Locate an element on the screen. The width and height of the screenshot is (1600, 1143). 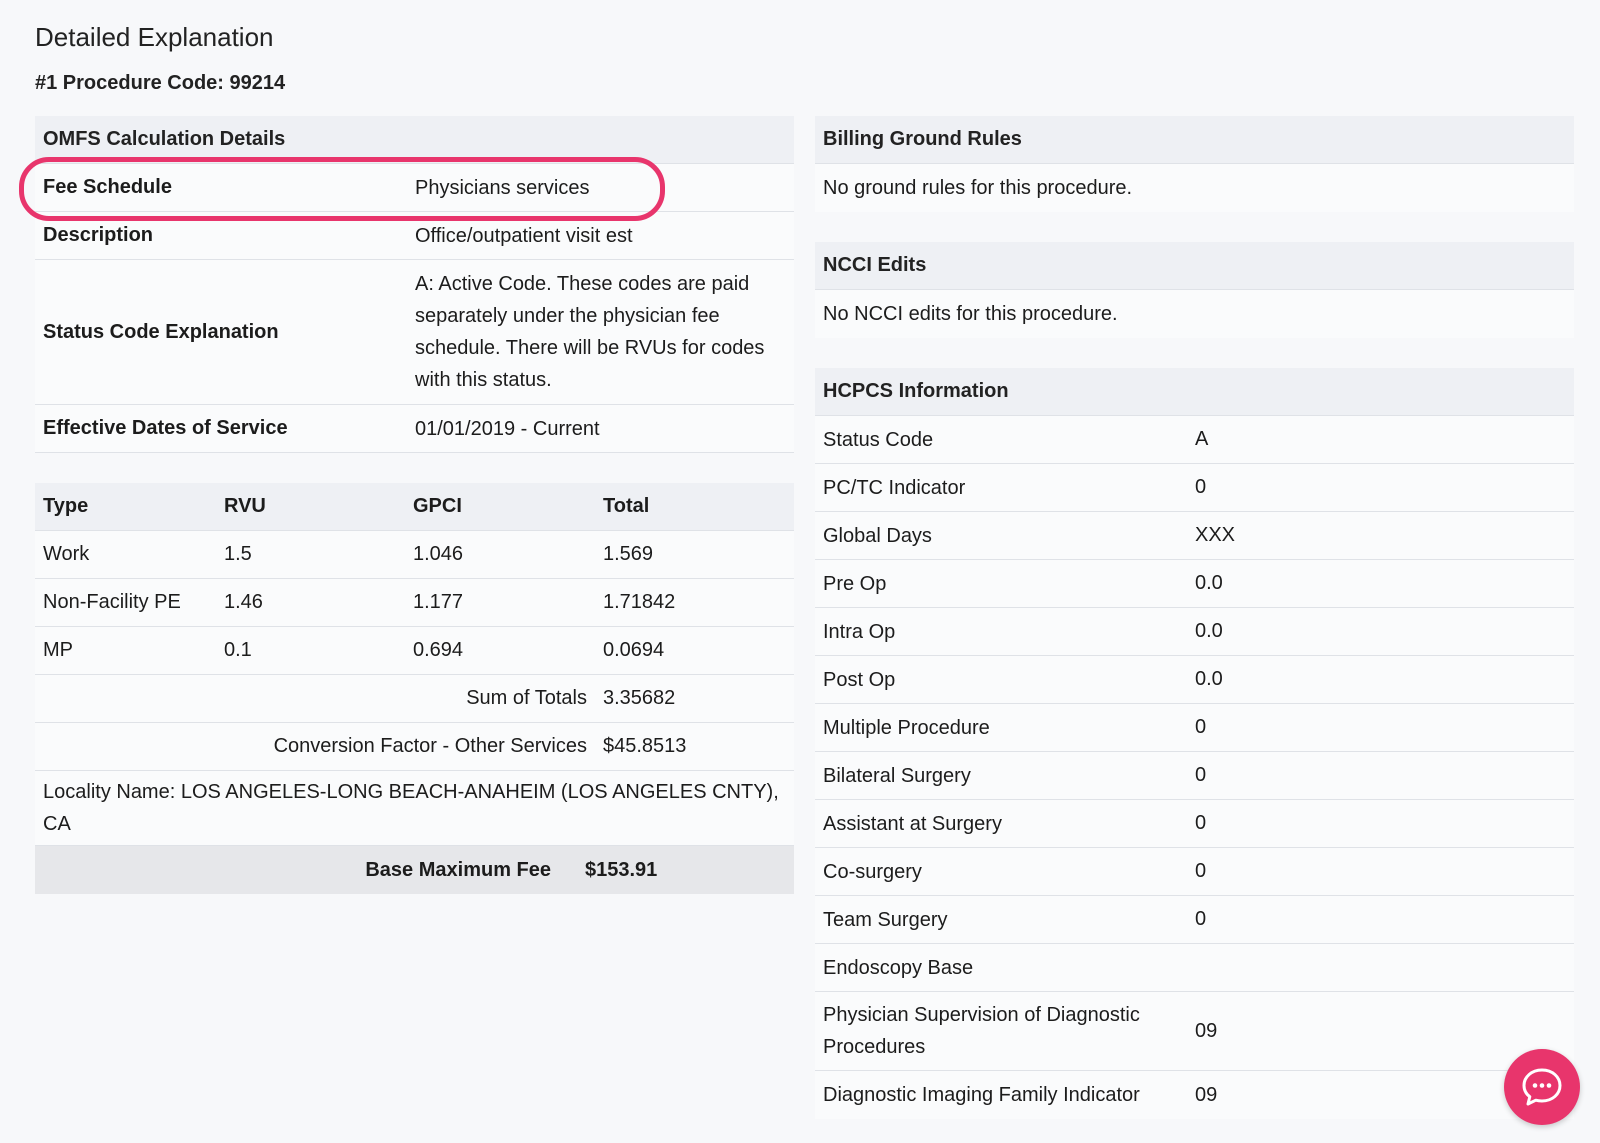
hcpcs-key: Global Days is located at coordinates (877, 535).